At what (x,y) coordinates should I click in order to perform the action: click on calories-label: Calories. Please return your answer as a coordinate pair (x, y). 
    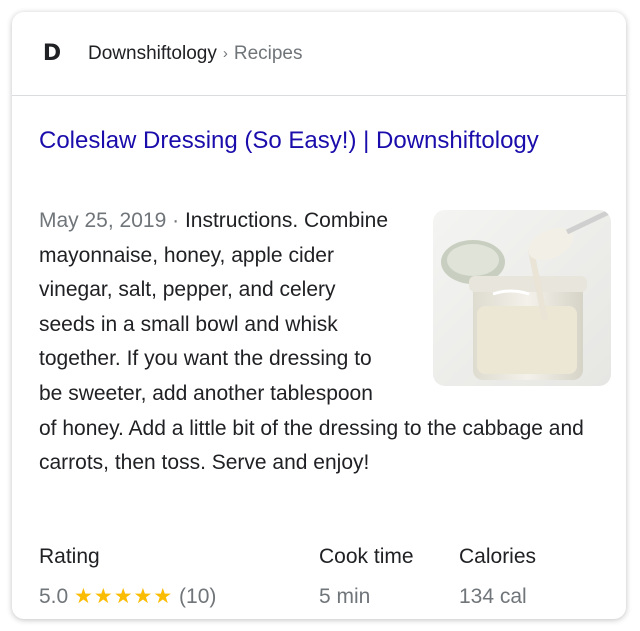
    Looking at the image, I should click on (498, 556).